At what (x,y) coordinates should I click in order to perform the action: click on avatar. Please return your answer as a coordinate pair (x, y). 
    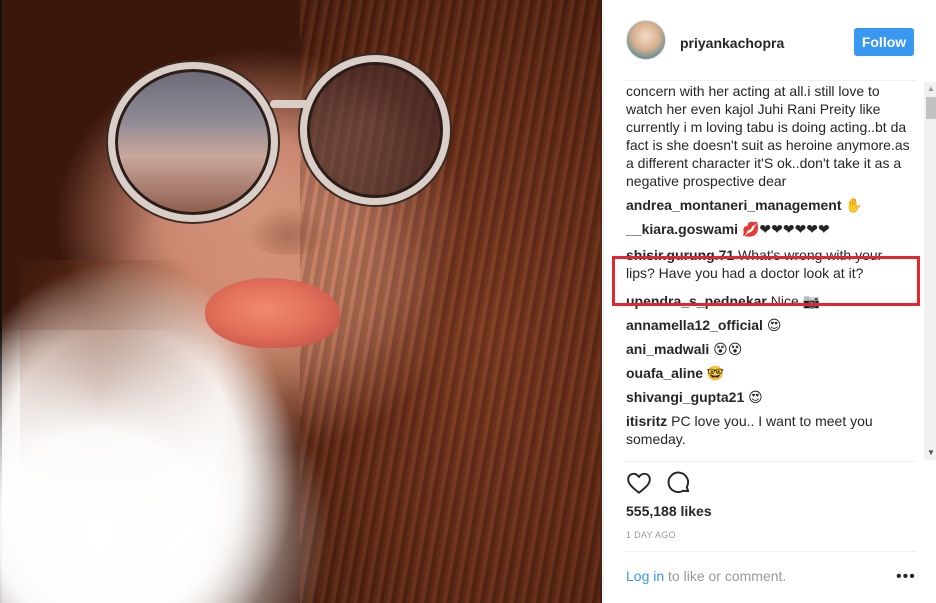
    Looking at the image, I should click on (646, 40).